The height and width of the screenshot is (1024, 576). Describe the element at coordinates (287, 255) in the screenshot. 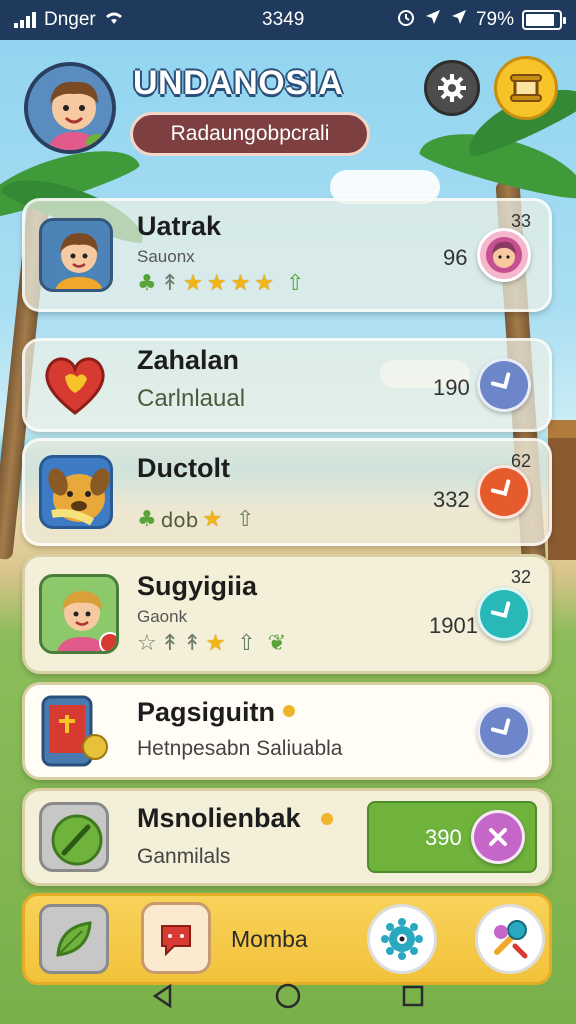

I see `list-item: Uatrak Sauonx ♣ ↟ ★ ★ ★ ★ ⇧ 96 33` at that location.